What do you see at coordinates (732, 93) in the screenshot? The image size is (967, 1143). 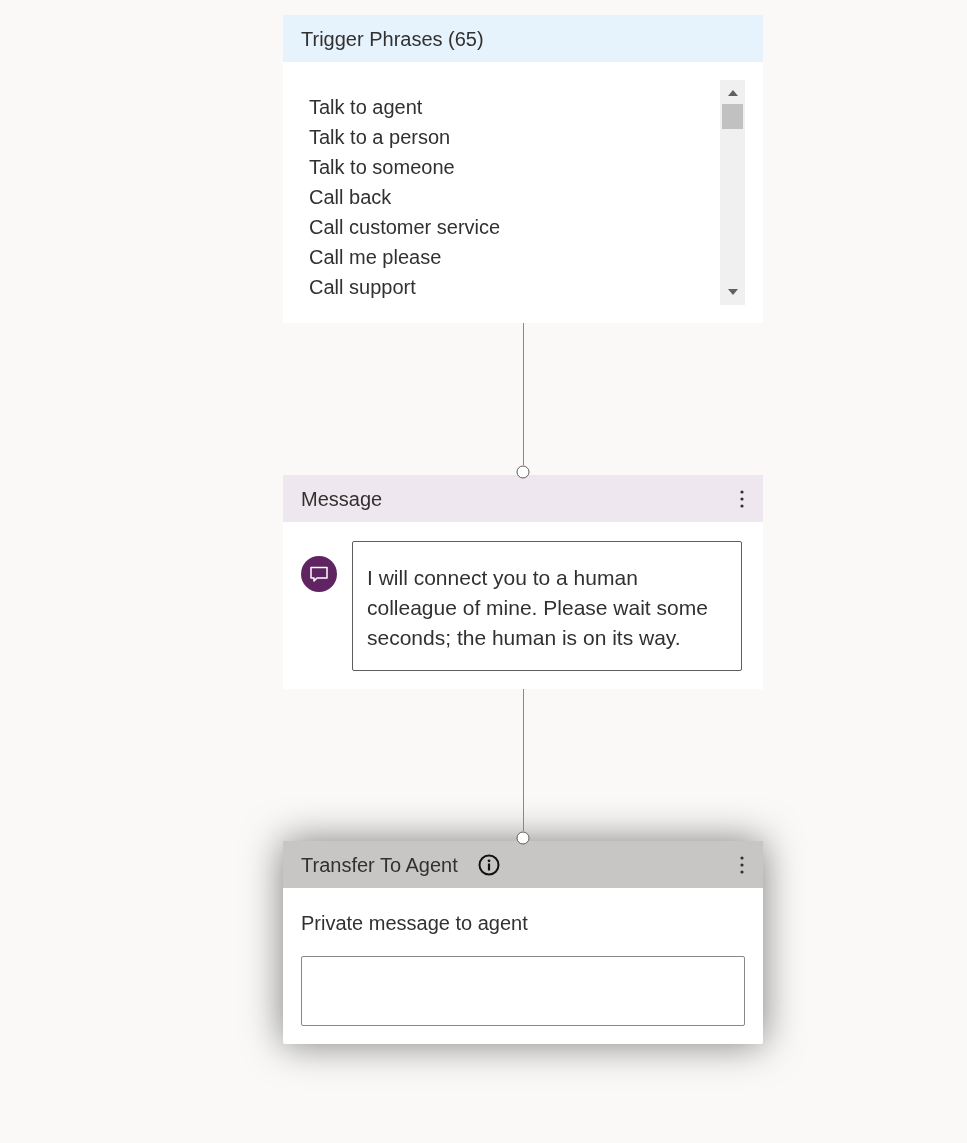 I see `scroll-up-arrow-icon` at bounding box center [732, 93].